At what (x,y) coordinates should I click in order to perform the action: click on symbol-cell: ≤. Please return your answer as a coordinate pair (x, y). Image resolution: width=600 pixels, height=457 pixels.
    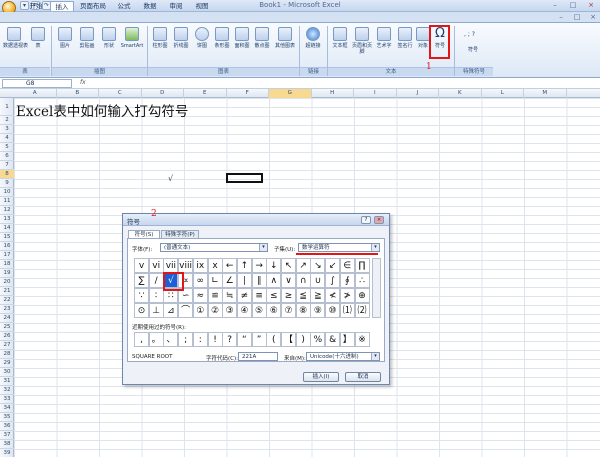
    Looking at the image, I should click on (274, 295).